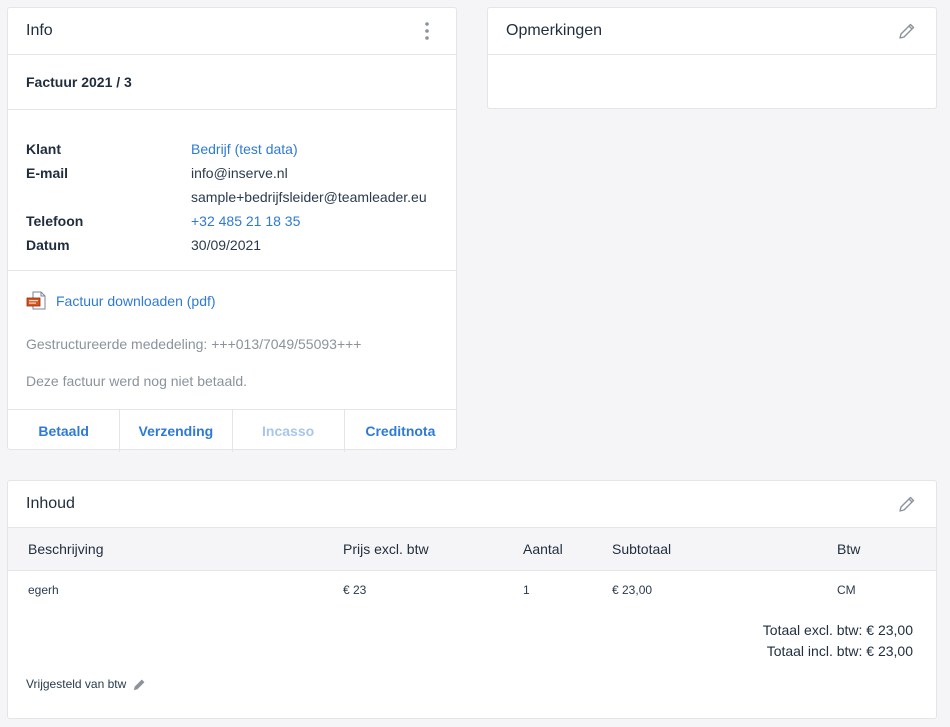 The height and width of the screenshot is (727, 950). Describe the element at coordinates (64, 431) in the screenshot. I see `paid-button: Betaald` at that location.